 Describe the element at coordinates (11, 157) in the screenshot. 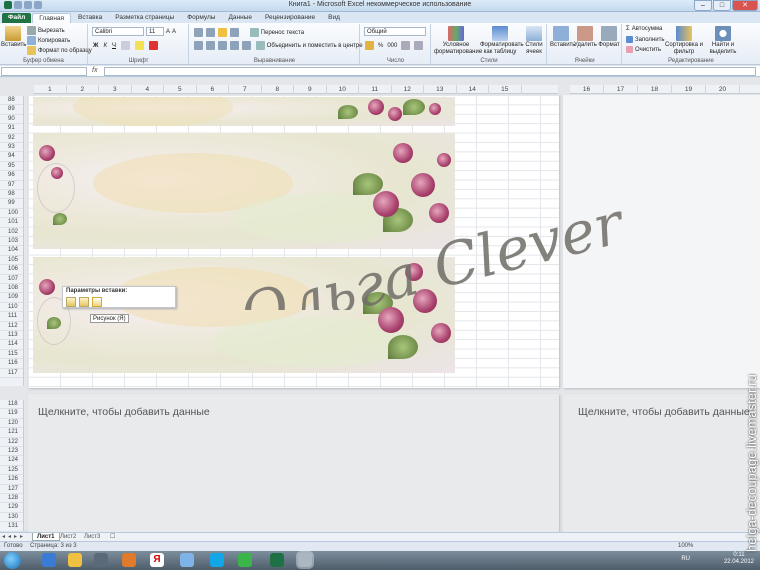

I see `row-header: 94` at that location.